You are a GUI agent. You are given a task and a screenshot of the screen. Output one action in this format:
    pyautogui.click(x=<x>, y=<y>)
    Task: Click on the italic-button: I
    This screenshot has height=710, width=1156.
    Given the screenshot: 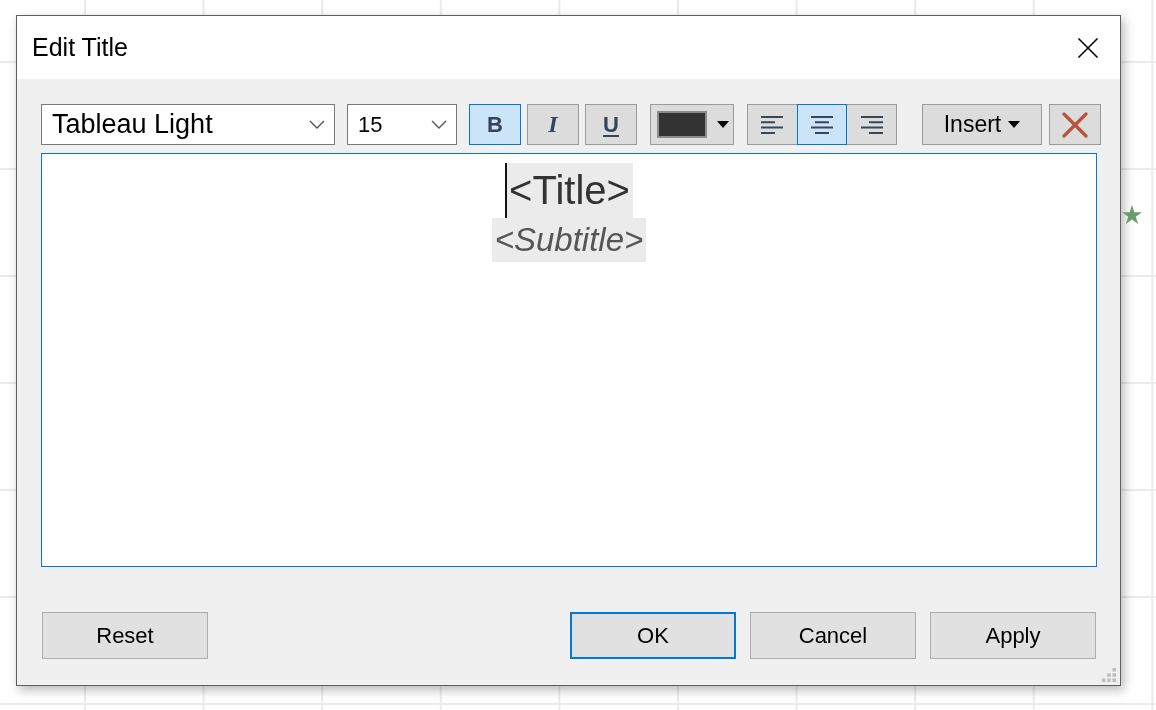 What is the action you would take?
    pyautogui.click(x=553, y=124)
    